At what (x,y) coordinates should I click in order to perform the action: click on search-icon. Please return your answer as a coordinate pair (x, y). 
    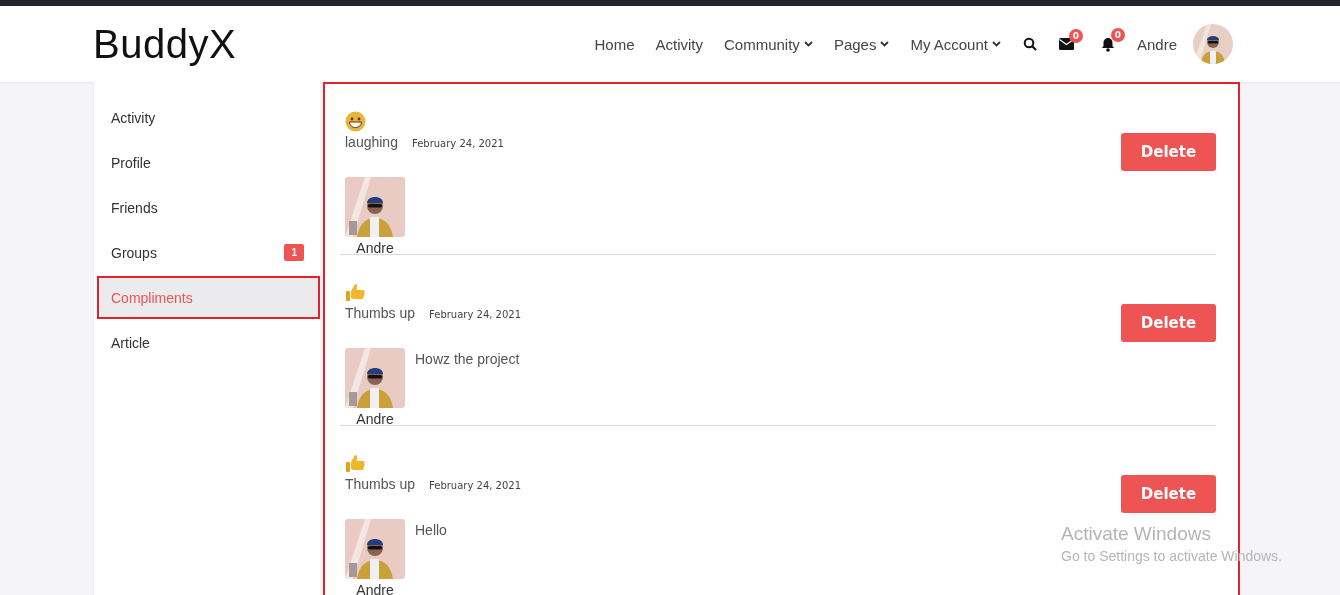
    Looking at the image, I should click on (1029, 44).